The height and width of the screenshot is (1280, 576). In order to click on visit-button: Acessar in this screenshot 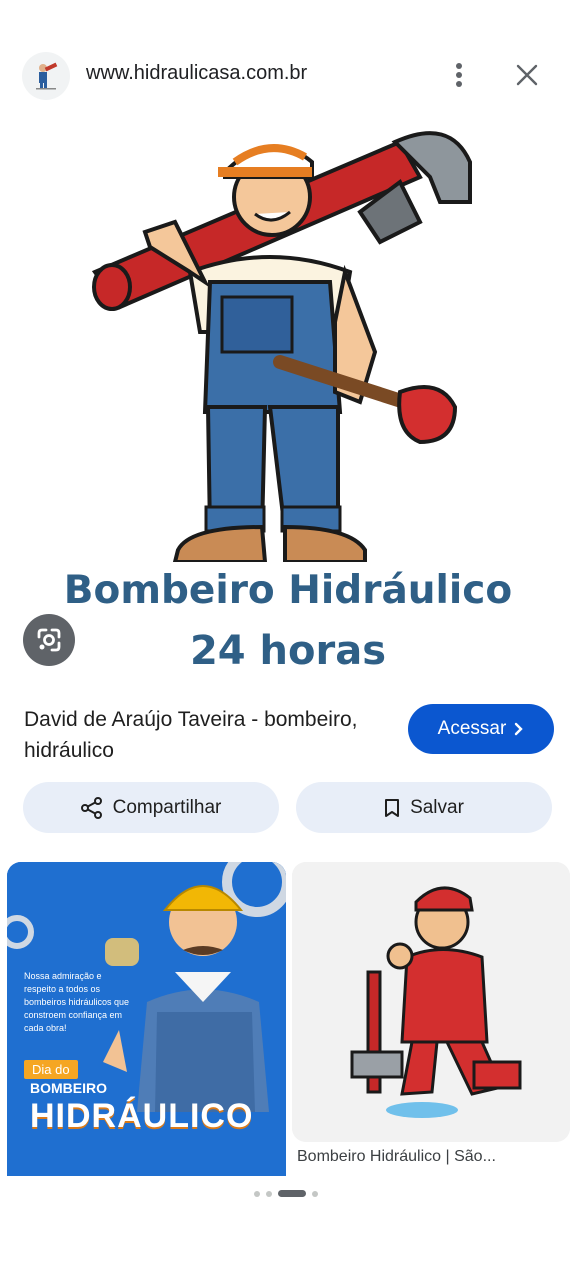, I will do `click(481, 729)`.